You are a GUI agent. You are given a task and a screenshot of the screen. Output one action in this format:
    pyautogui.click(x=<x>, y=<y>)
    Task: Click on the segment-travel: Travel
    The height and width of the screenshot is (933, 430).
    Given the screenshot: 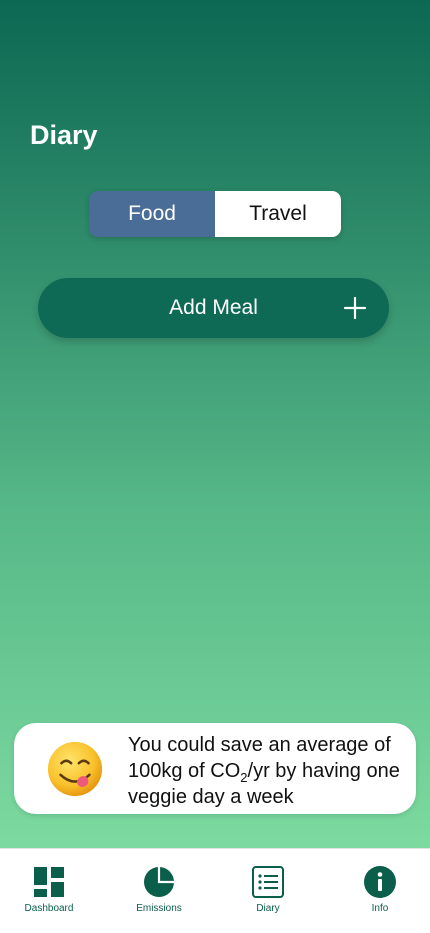 What is the action you would take?
    pyautogui.click(x=278, y=214)
    